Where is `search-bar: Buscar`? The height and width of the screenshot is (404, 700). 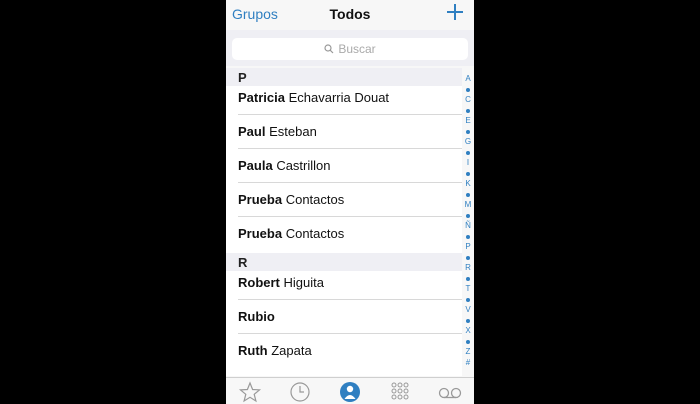 search-bar: Buscar is located at coordinates (350, 48).